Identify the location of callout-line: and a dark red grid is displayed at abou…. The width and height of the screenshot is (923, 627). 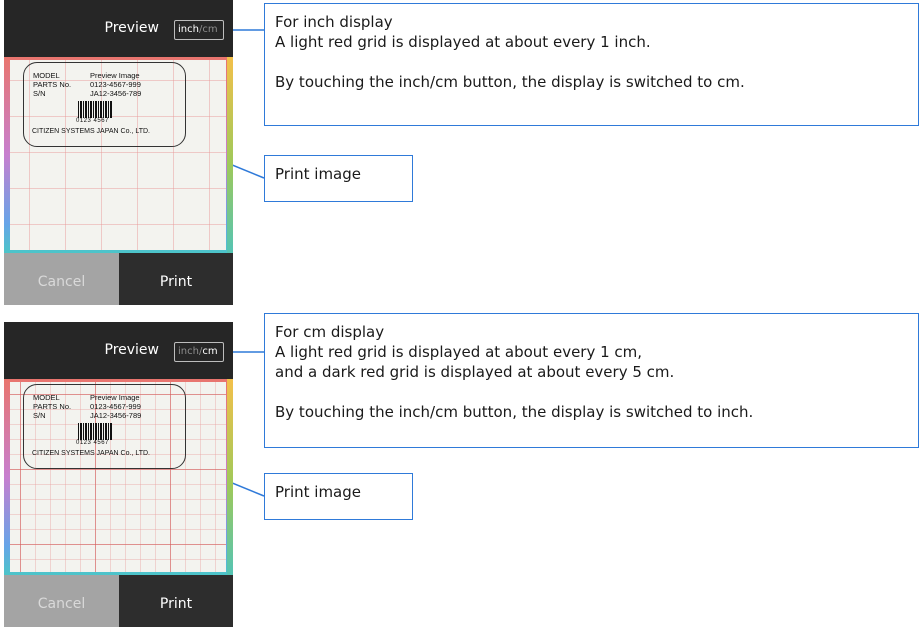
(475, 372).